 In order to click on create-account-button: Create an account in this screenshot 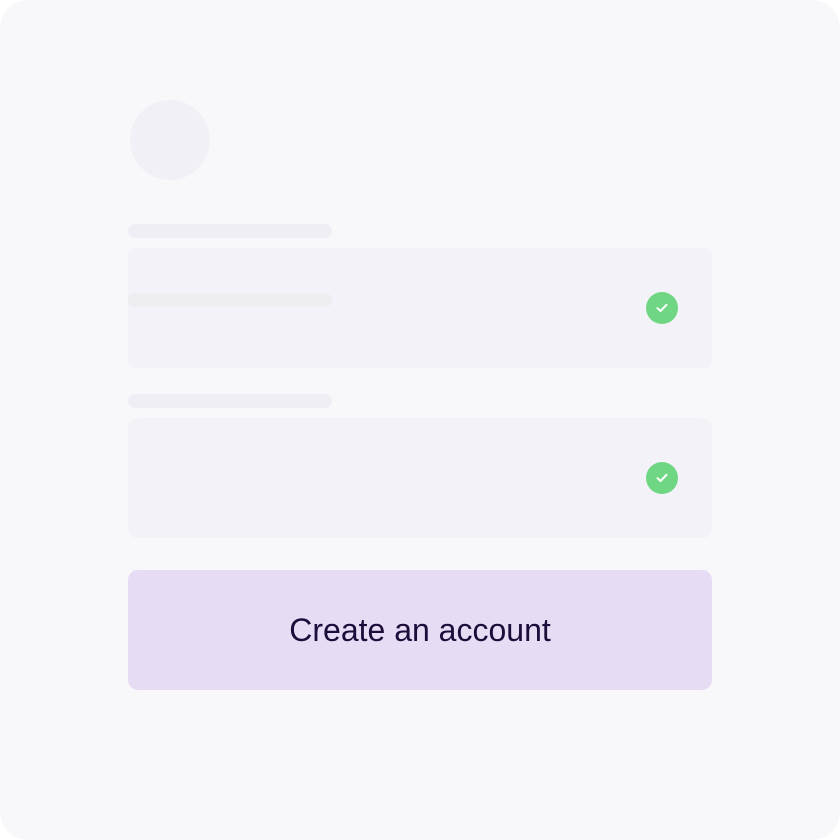, I will do `click(420, 630)`.